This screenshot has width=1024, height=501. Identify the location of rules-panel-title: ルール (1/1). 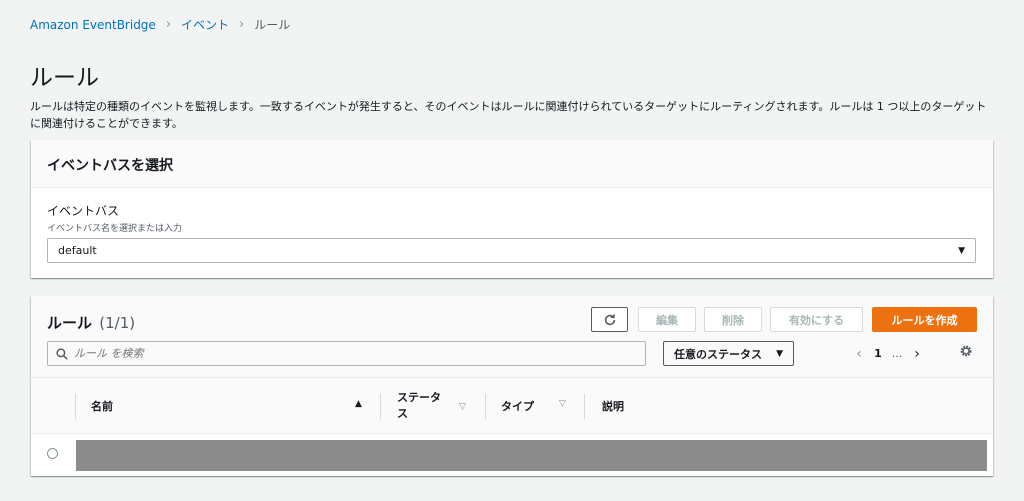
(91, 322).